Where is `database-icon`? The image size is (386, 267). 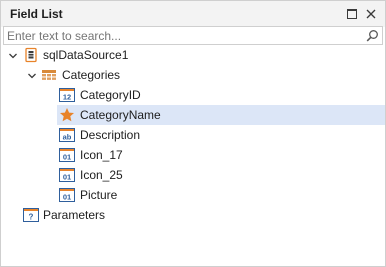 database-icon is located at coordinates (31, 55).